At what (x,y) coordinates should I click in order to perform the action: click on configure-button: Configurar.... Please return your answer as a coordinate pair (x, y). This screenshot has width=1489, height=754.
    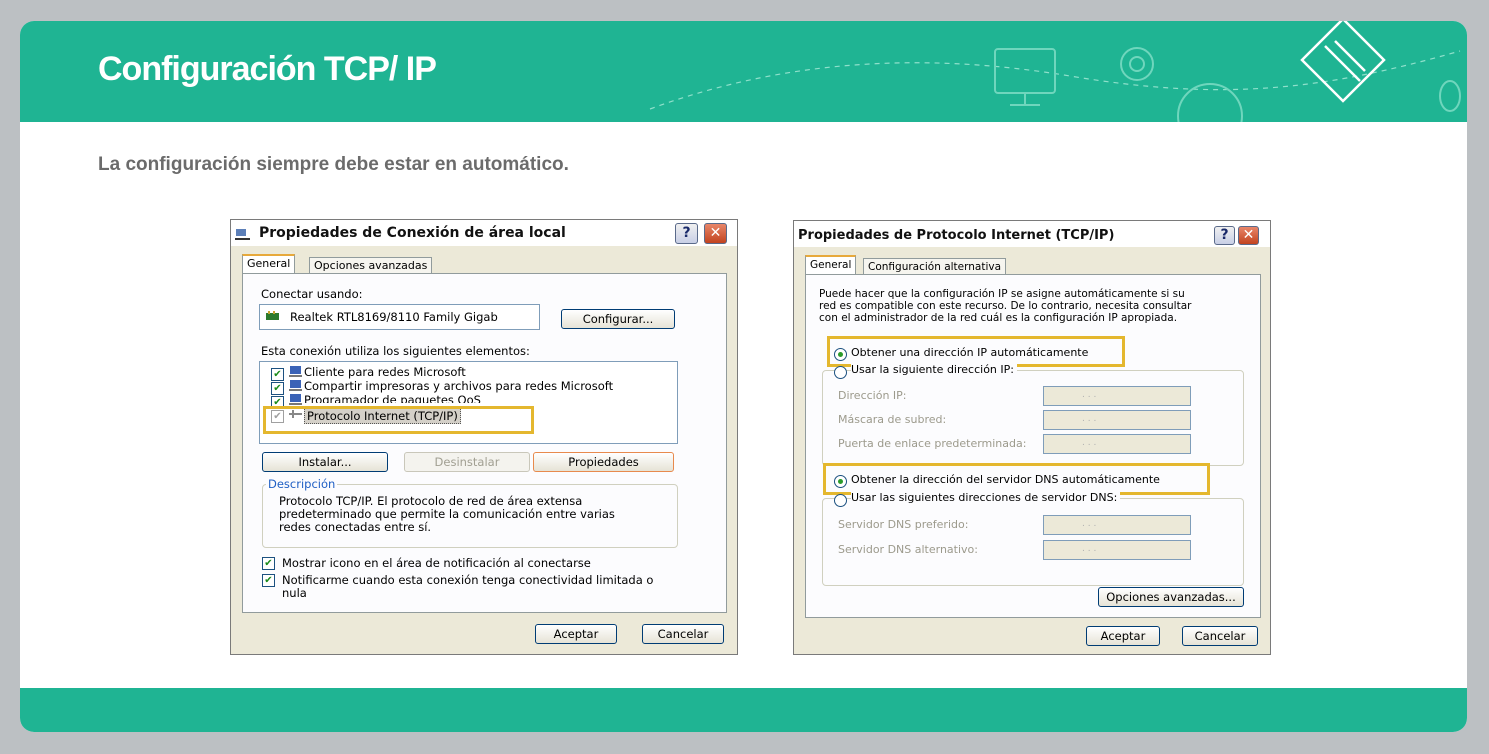
    Looking at the image, I should click on (618, 319).